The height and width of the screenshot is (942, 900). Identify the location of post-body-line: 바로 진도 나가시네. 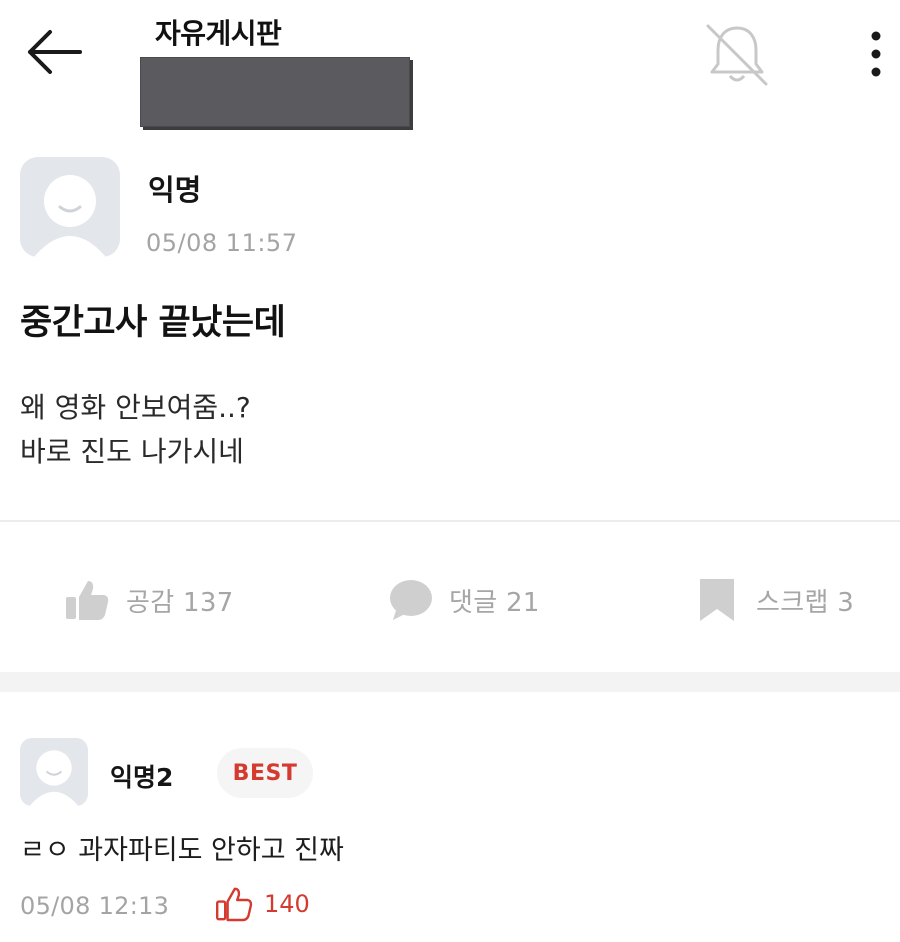
(132, 451).